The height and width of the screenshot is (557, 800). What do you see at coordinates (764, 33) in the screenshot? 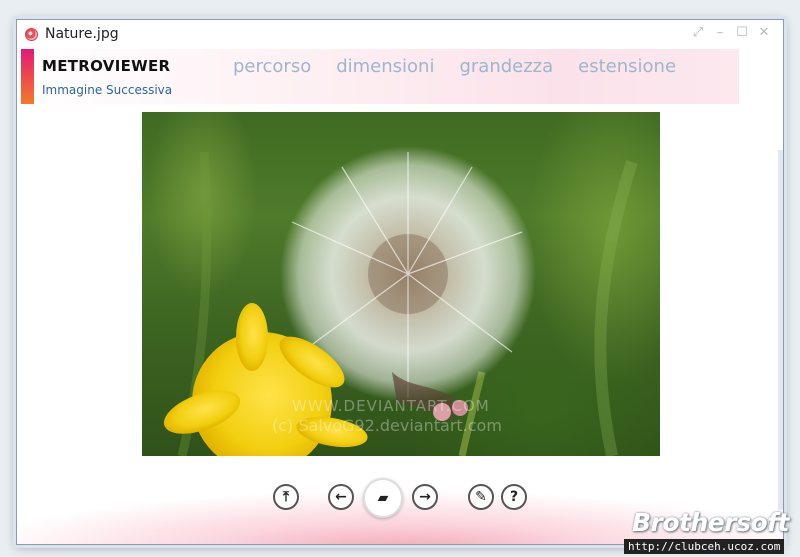
I see `close-icon: ✕` at bounding box center [764, 33].